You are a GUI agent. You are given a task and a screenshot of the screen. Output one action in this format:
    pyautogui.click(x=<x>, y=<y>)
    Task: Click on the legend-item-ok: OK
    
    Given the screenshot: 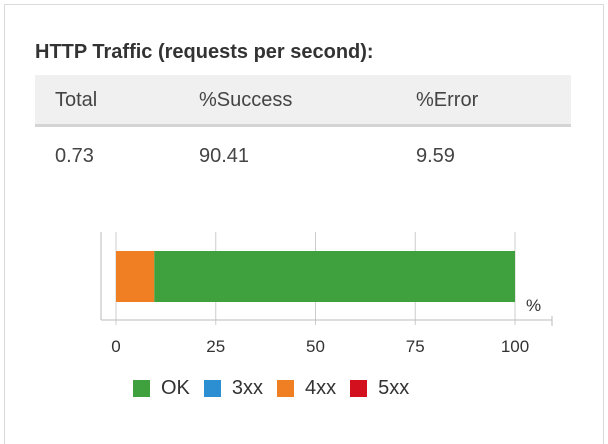 What is the action you would take?
    pyautogui.click(x=161, y=388)
    